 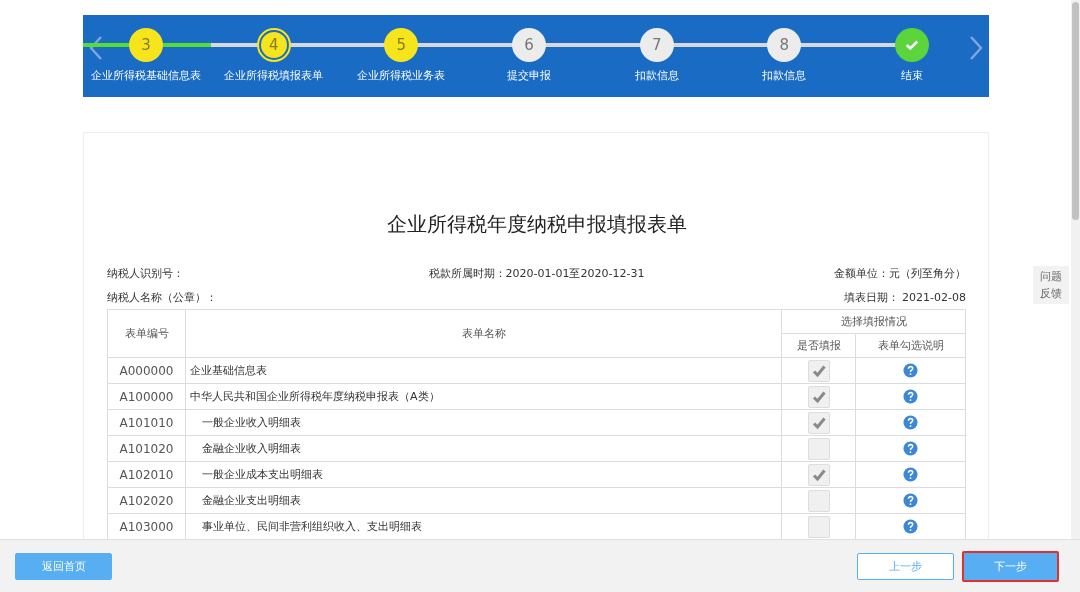 What do you see at coordinates (818, 345) in the screenshot?
I see `column-header: 是否填报` at bounding box center [818, 345].